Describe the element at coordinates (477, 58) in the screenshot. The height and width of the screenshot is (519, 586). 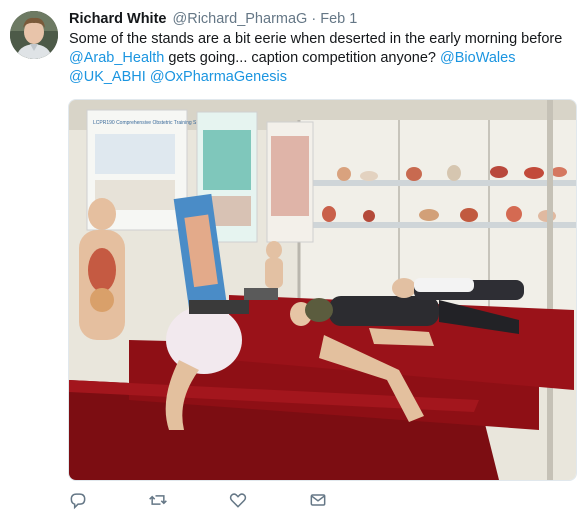
I see `mention-link: @BioWales` at that location.